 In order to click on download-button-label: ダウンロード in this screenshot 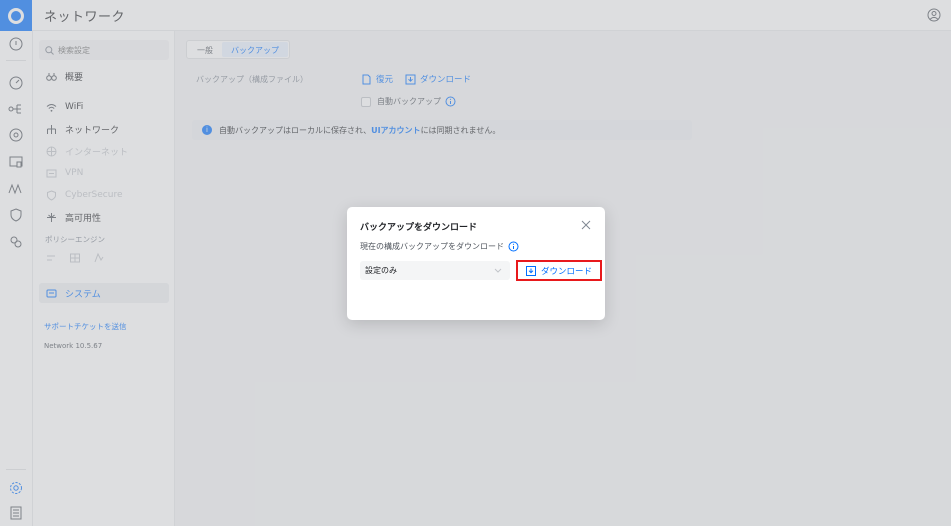, I will do `click(566, 271)`.